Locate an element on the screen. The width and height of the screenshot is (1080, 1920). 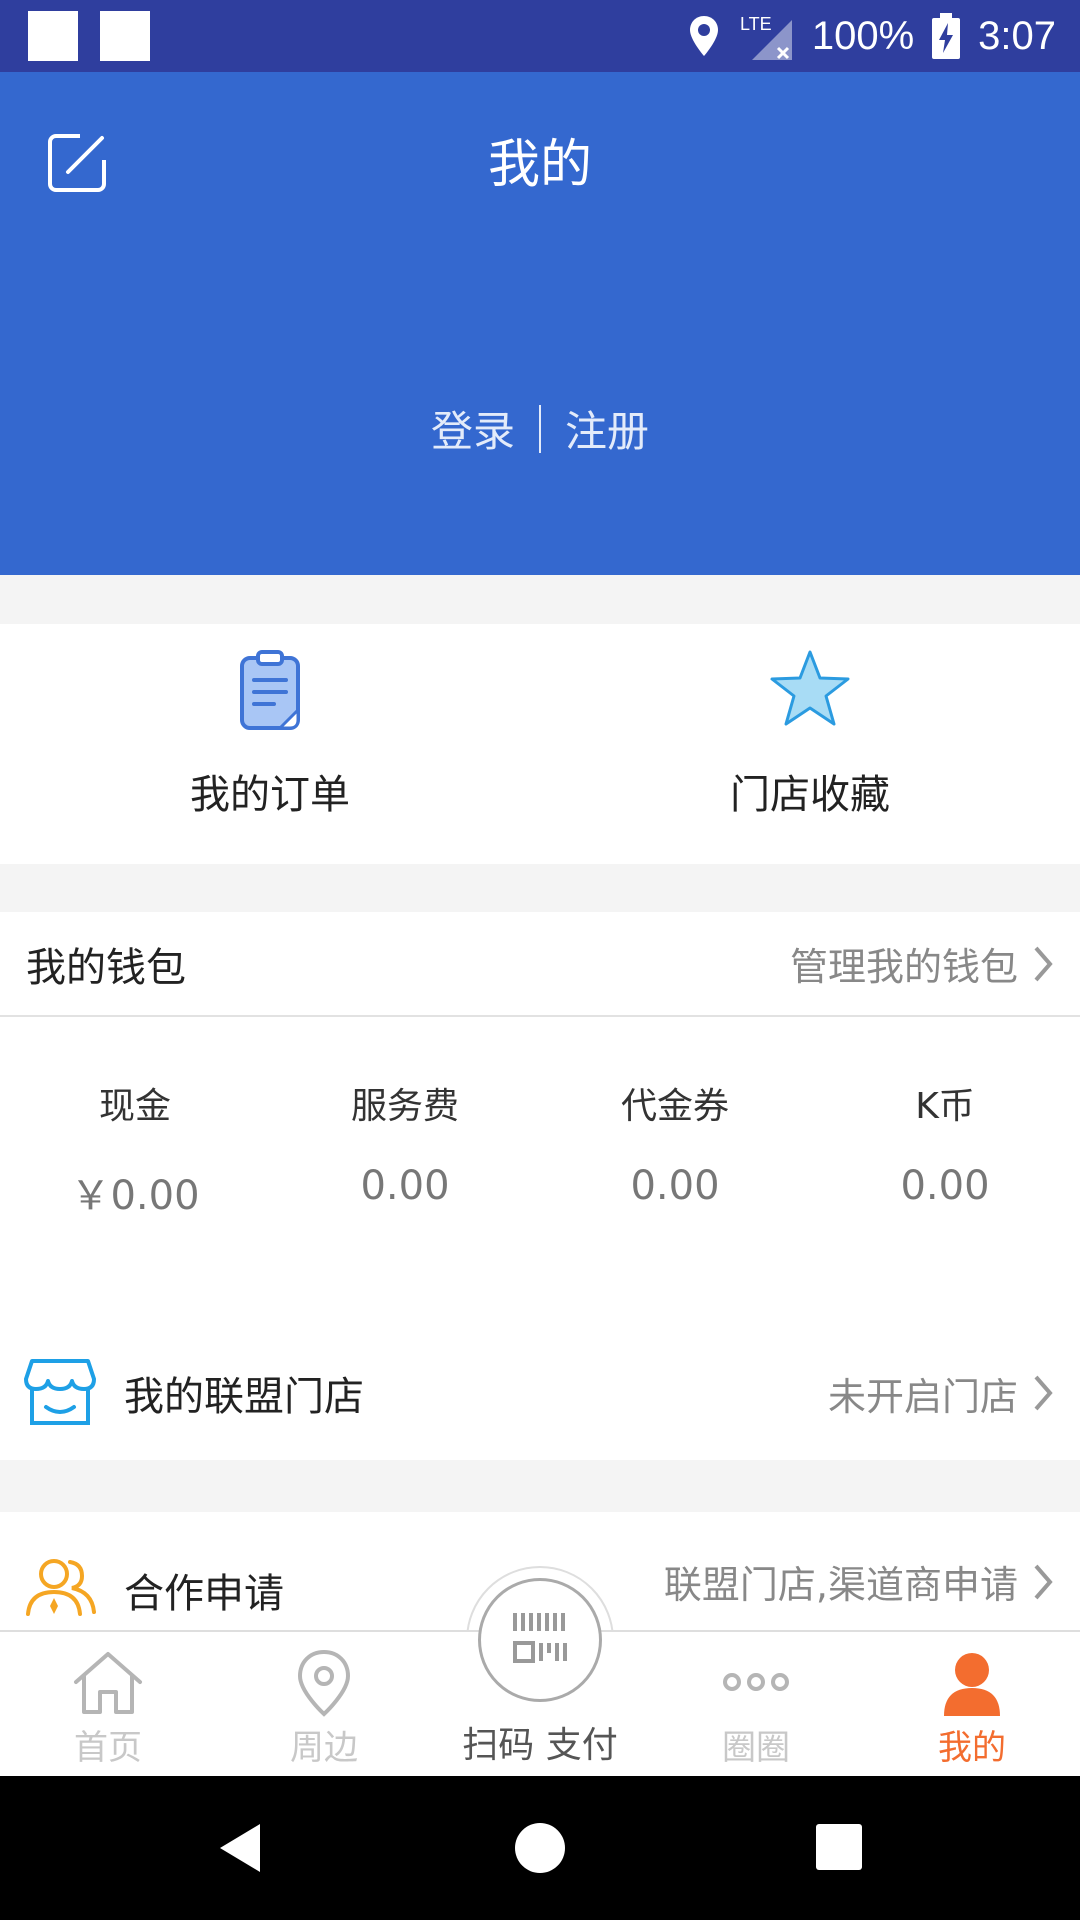
home-button-icon is located at coordinates (540, 1848).